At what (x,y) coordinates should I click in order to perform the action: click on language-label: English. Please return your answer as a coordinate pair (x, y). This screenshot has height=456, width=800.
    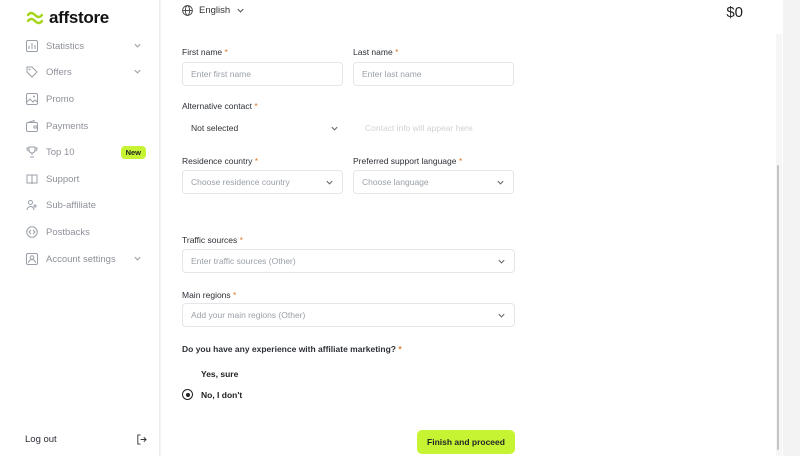
    Looking at the image, I should click on (215, 10).